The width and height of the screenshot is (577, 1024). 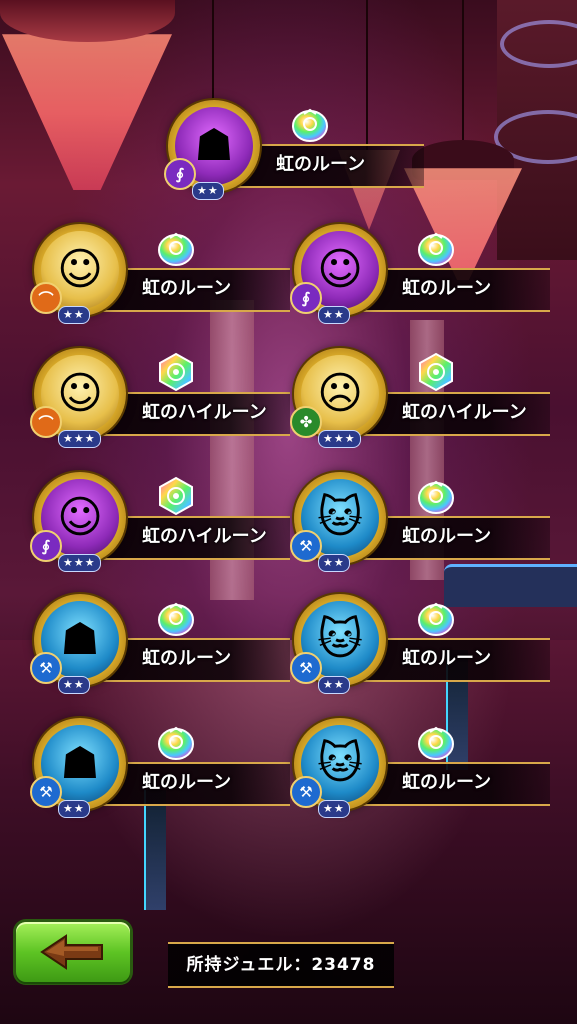 I want to click on jewel-count-panel: 所持ジュエル：23478, so click(x=281, y=965).